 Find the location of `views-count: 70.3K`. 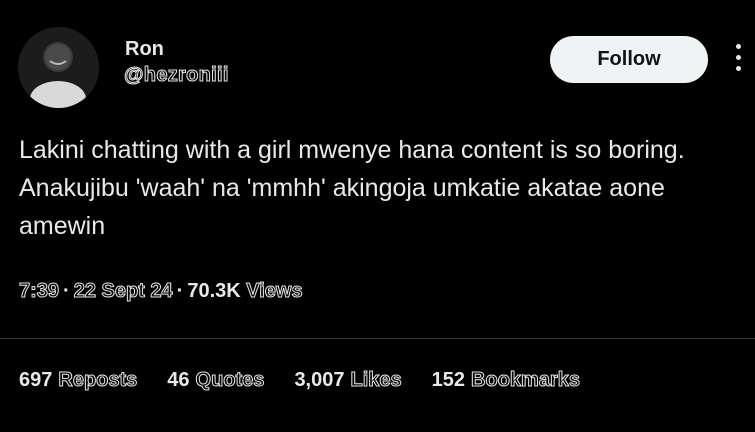

views-count: 70.3K is located at coordinates (214, 291).